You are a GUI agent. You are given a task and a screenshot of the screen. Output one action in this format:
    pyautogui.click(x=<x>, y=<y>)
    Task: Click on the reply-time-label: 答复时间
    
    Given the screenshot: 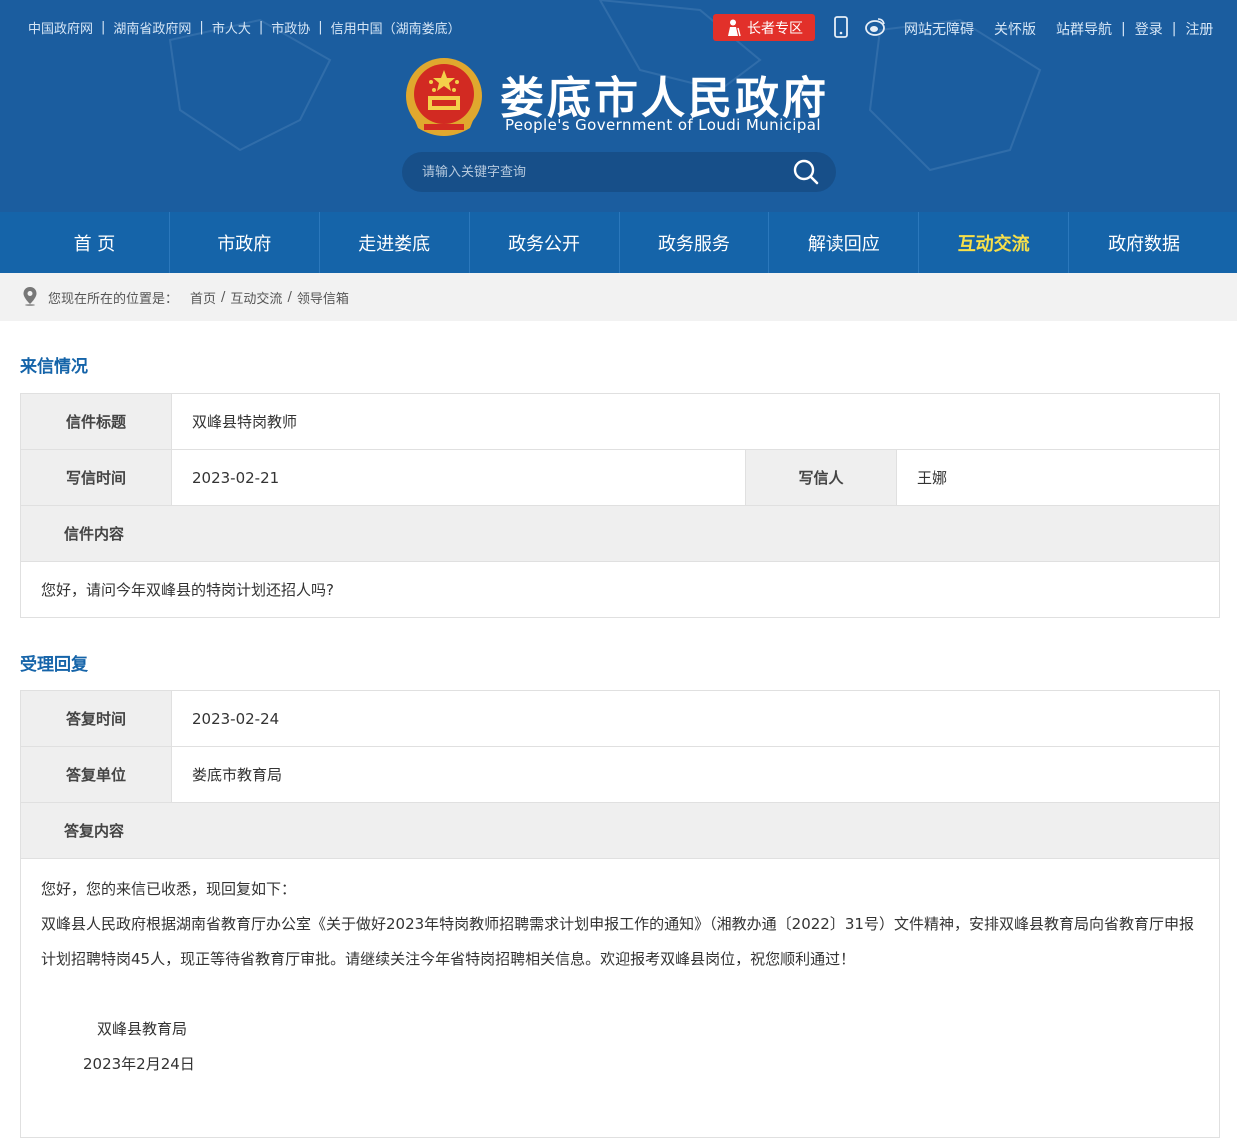 What is the action you would take?
    pyautogui.click(x=96, y=718)
    